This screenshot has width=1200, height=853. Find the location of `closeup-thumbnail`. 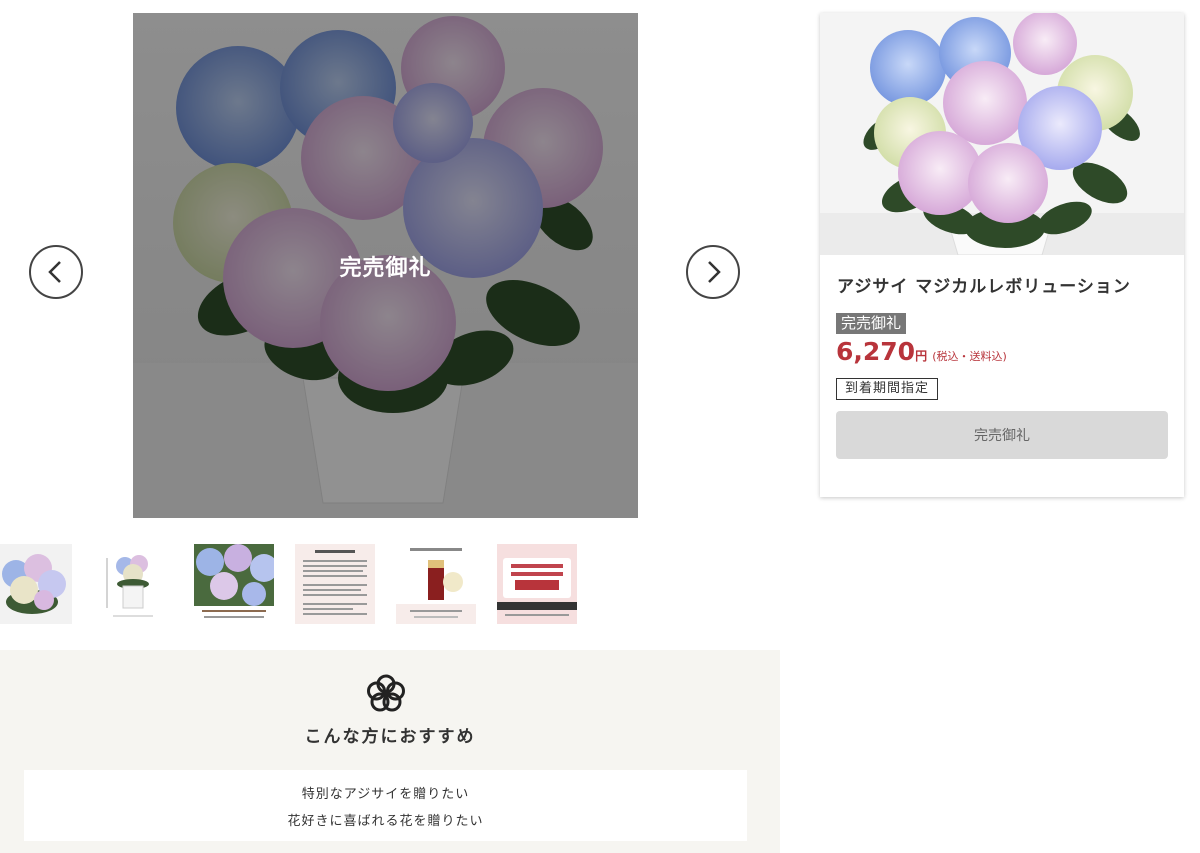

closeup-thumbnail is located at coordinates (234, 584).